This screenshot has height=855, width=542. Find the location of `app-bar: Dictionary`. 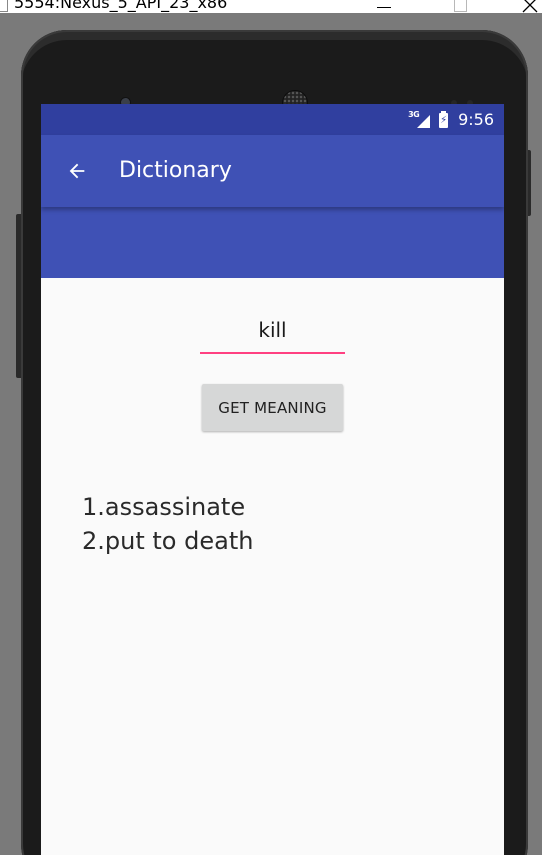

app-bar: Dictionary is located at coordinates (272, 171).